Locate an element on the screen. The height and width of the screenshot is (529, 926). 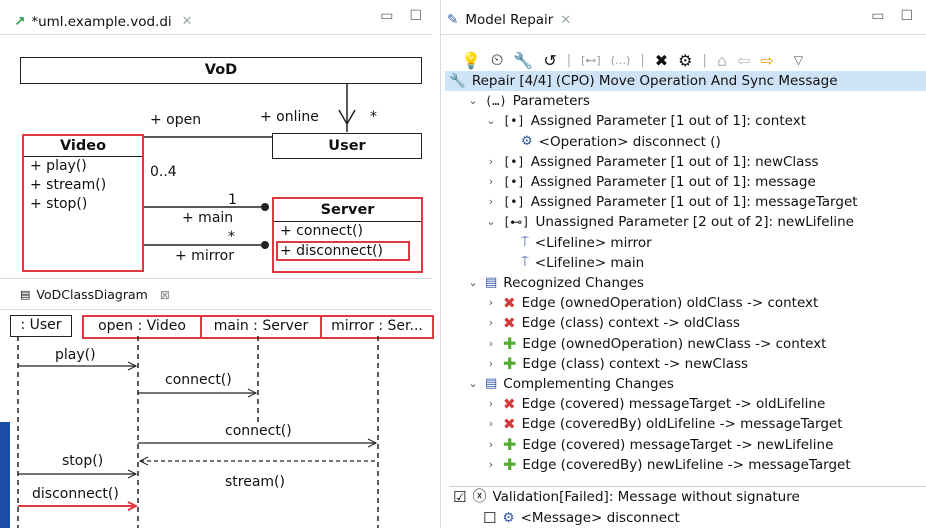
history-icon: ⏲ is located at coordinates (497, 60).